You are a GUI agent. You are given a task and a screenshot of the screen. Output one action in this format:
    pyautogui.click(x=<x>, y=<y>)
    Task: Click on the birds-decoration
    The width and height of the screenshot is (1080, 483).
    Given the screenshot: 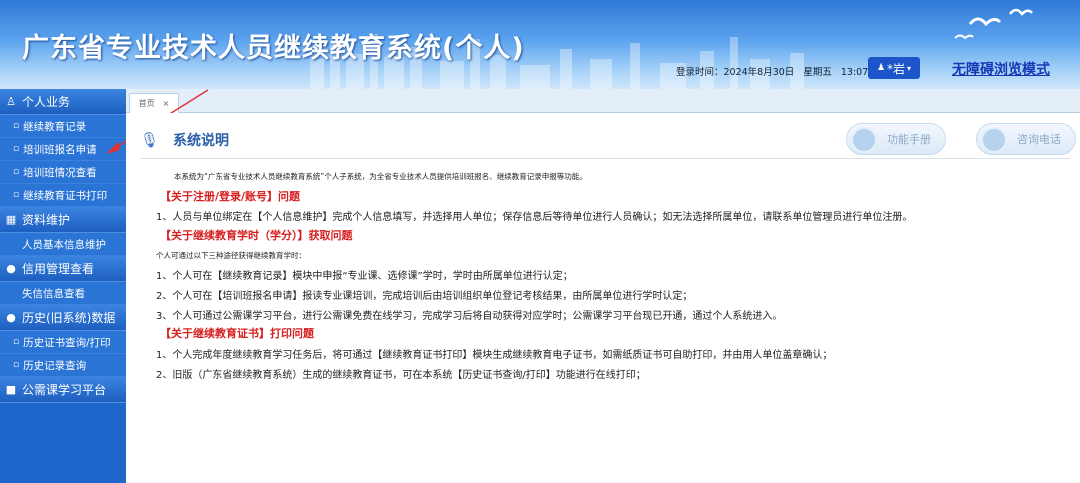 What is the action you would take?
    pyautogui.click(x=993, y=24)
    